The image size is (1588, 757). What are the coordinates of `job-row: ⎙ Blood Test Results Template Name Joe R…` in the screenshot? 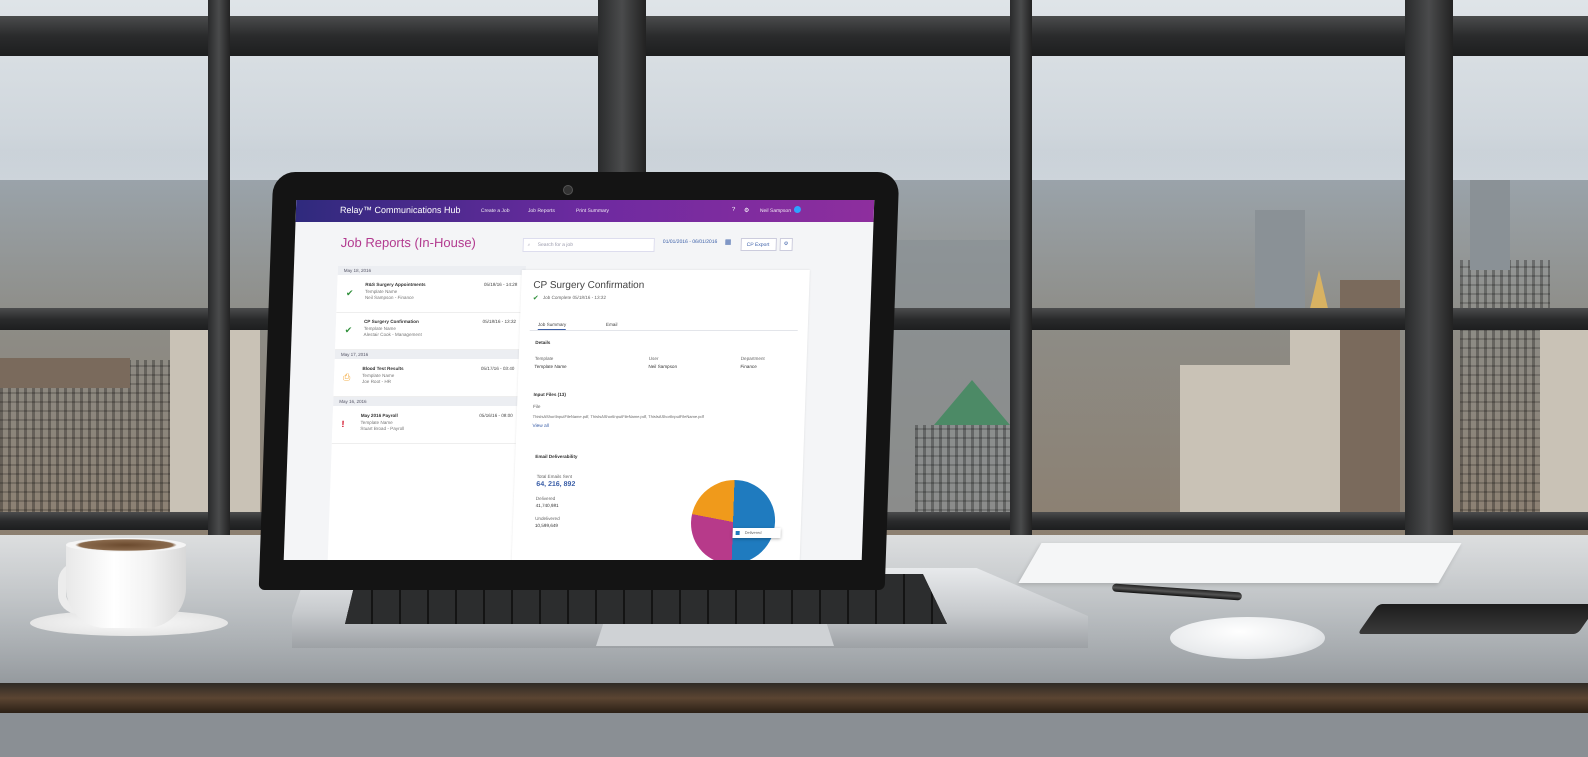 It's located at (428, 378).